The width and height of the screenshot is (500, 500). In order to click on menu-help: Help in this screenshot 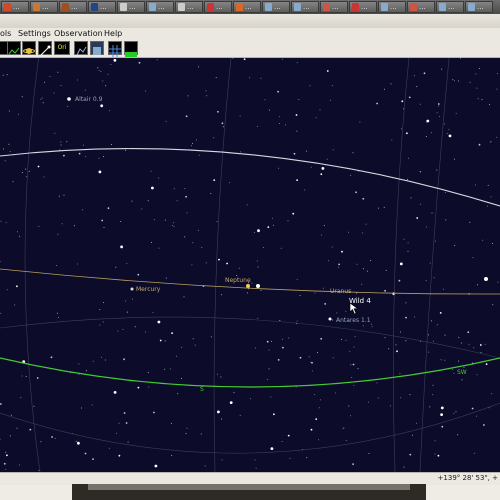, I will do `click(113, 33)`.